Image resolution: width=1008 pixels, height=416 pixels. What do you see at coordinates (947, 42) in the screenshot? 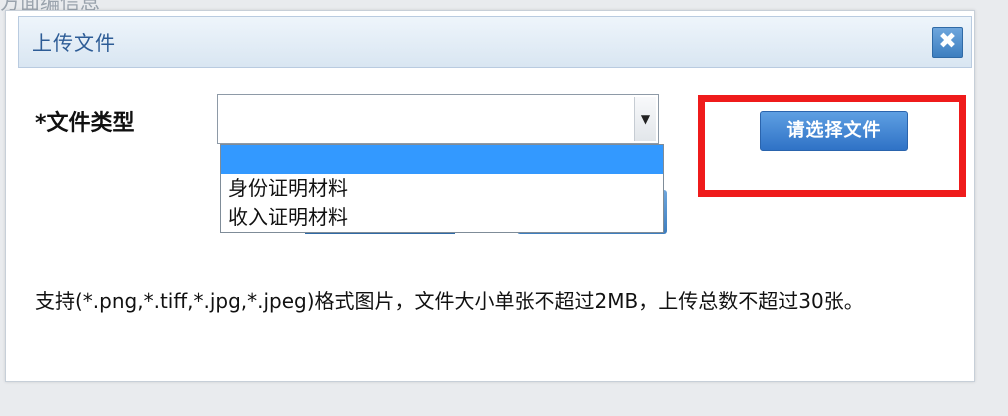
I see `close-icon: ✖` at bounding box center [947, 42].